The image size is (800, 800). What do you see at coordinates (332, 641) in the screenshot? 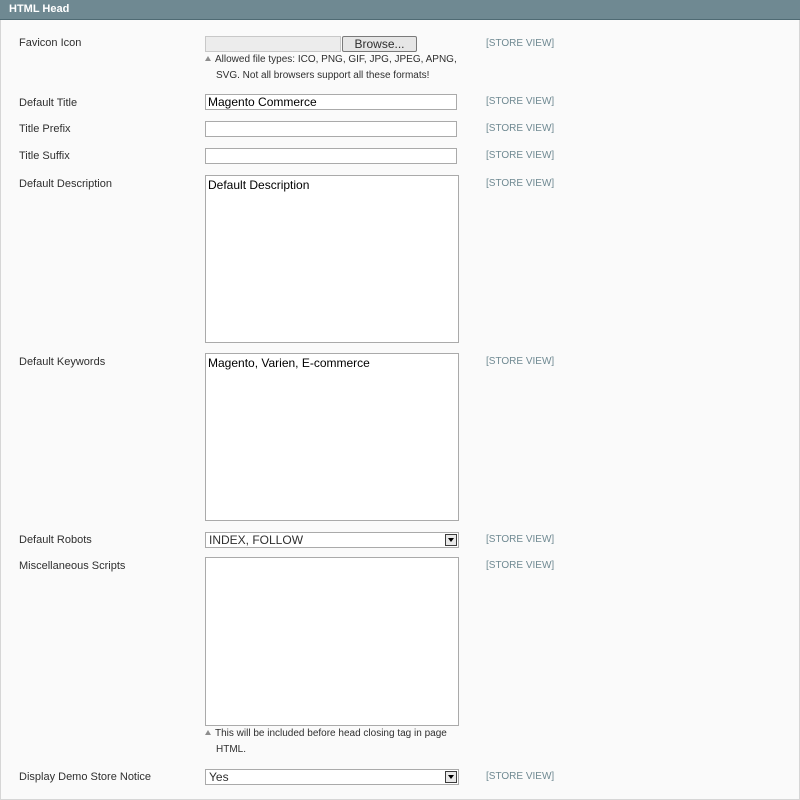
I see `misc-scripts-textarea` at bounding box center [332, 641].